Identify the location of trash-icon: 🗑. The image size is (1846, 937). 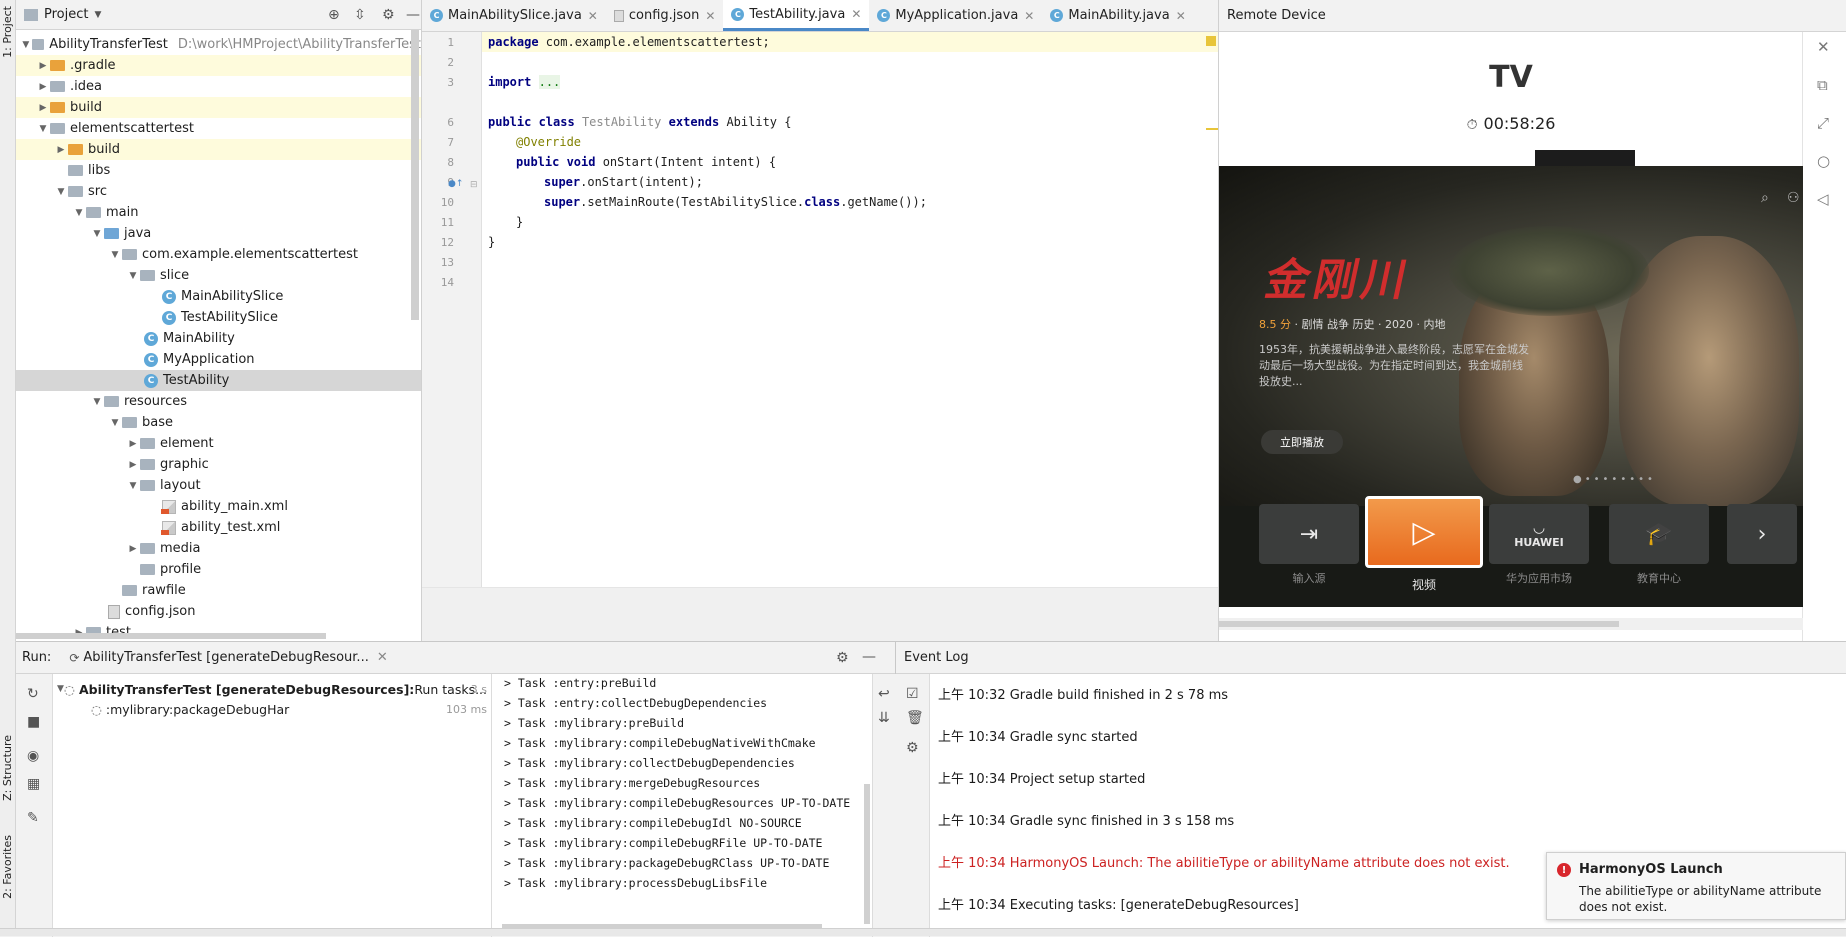
(915, 718).